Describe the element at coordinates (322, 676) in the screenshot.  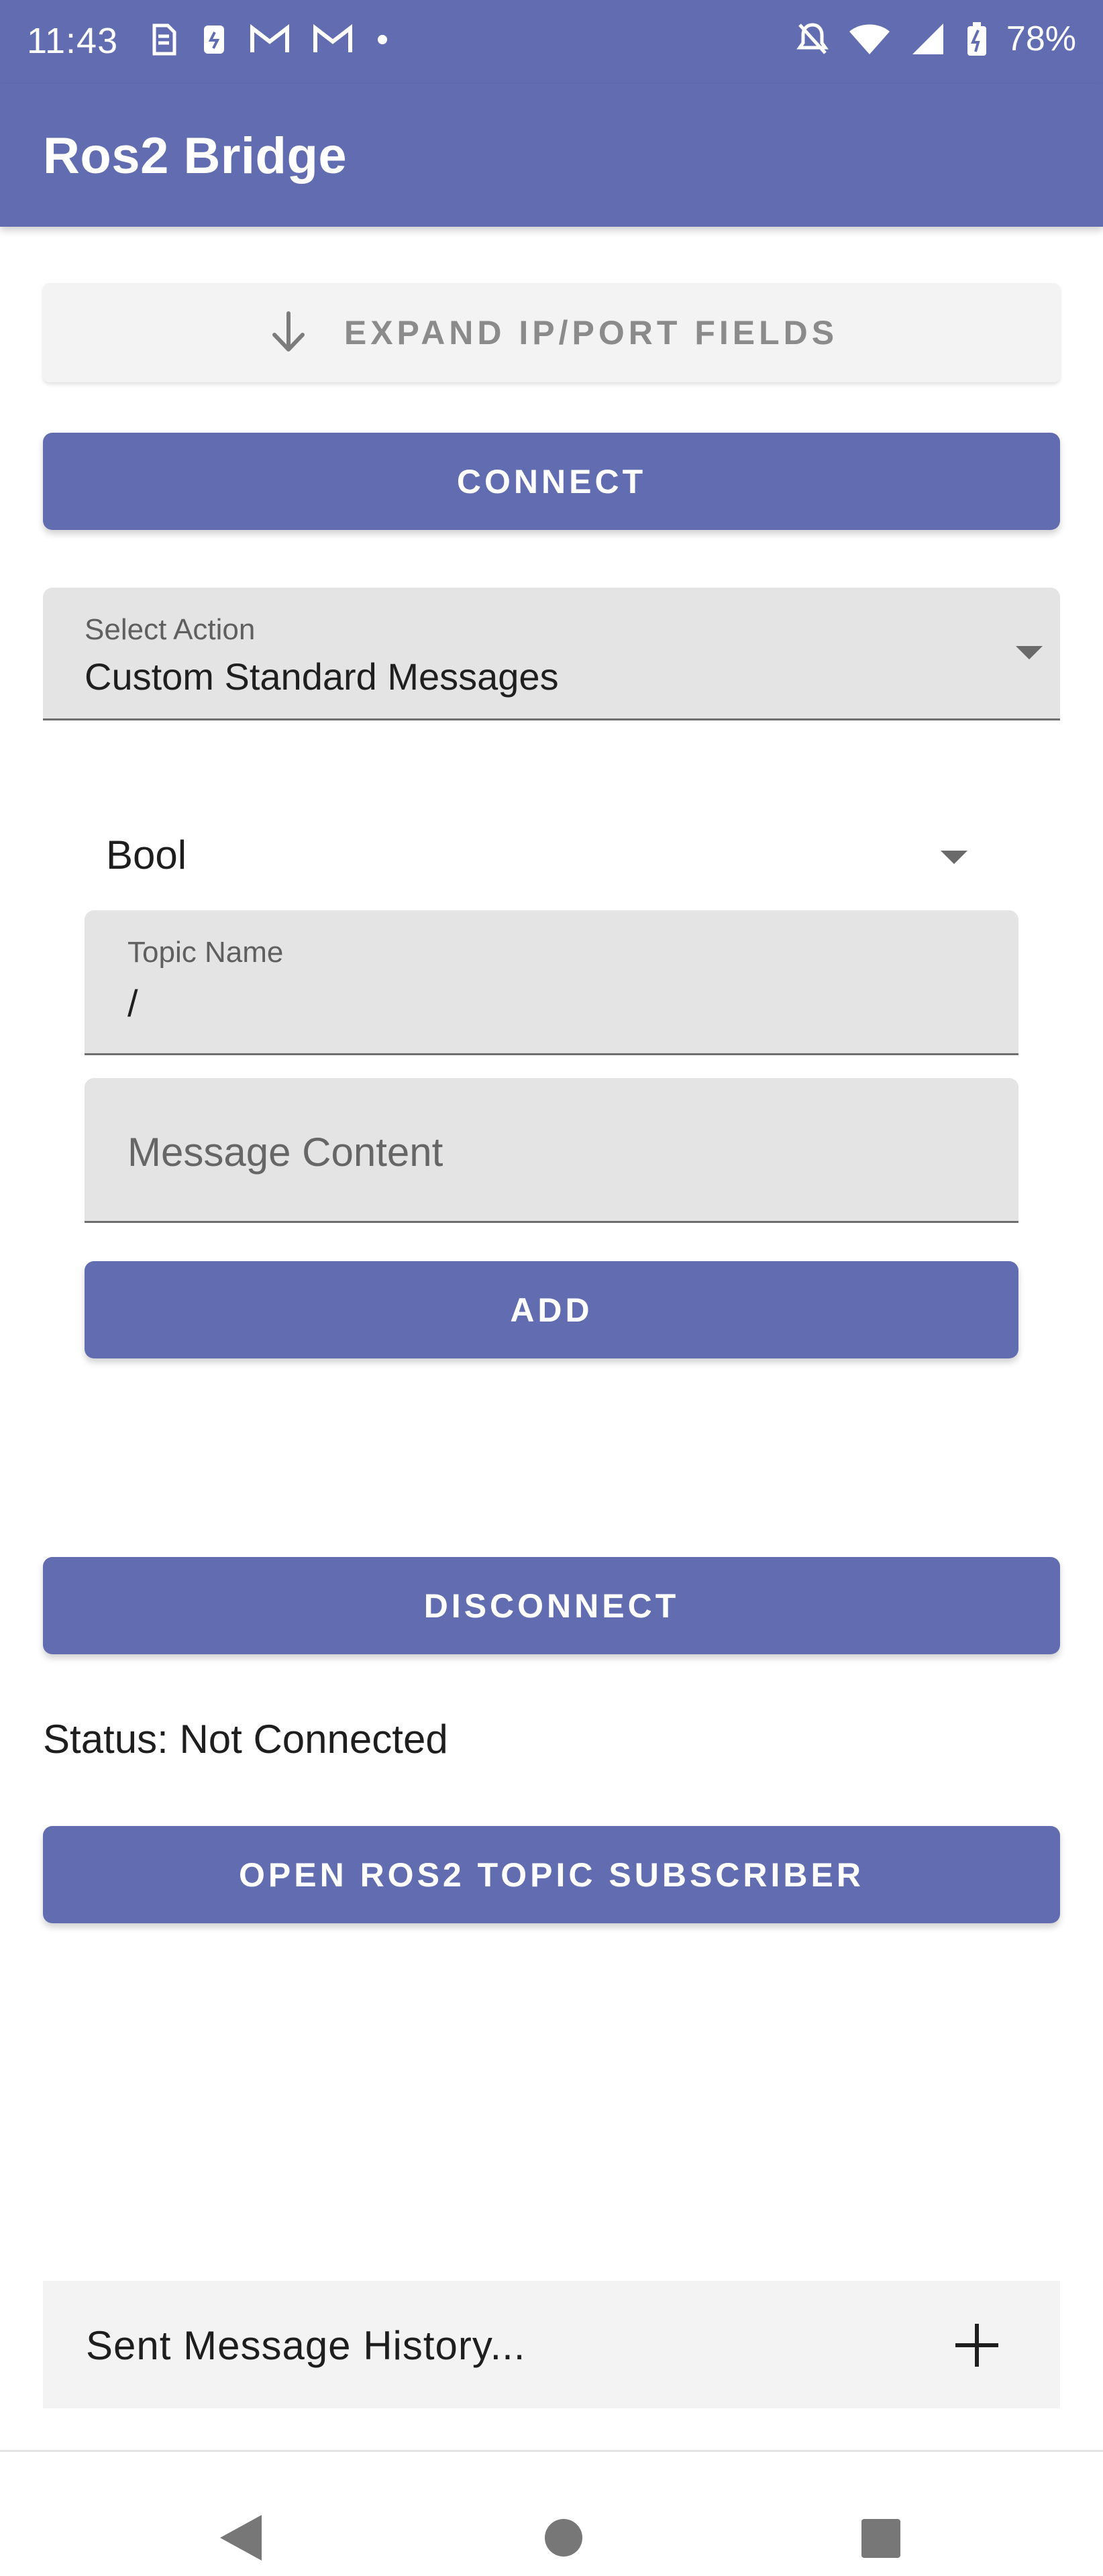
I see `select-action-value: Custom Standard Messages` at that location.